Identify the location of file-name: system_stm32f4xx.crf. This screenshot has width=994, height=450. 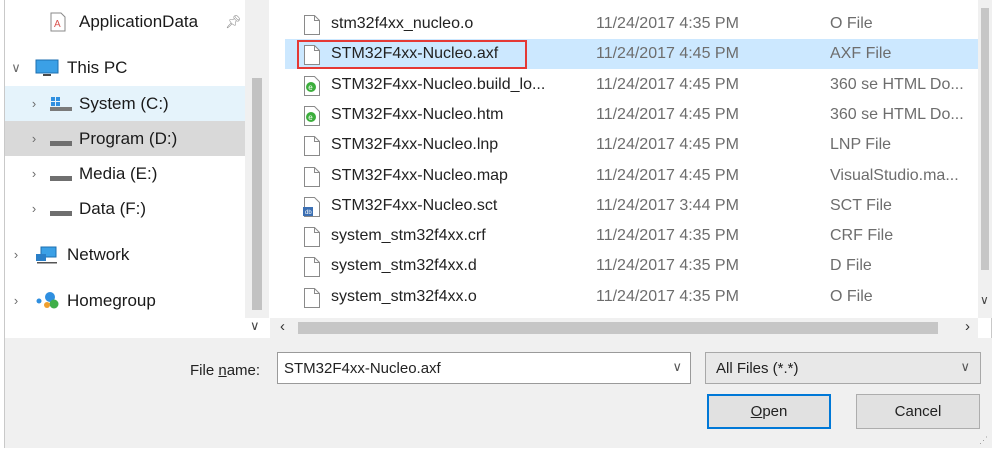
(453, 236).